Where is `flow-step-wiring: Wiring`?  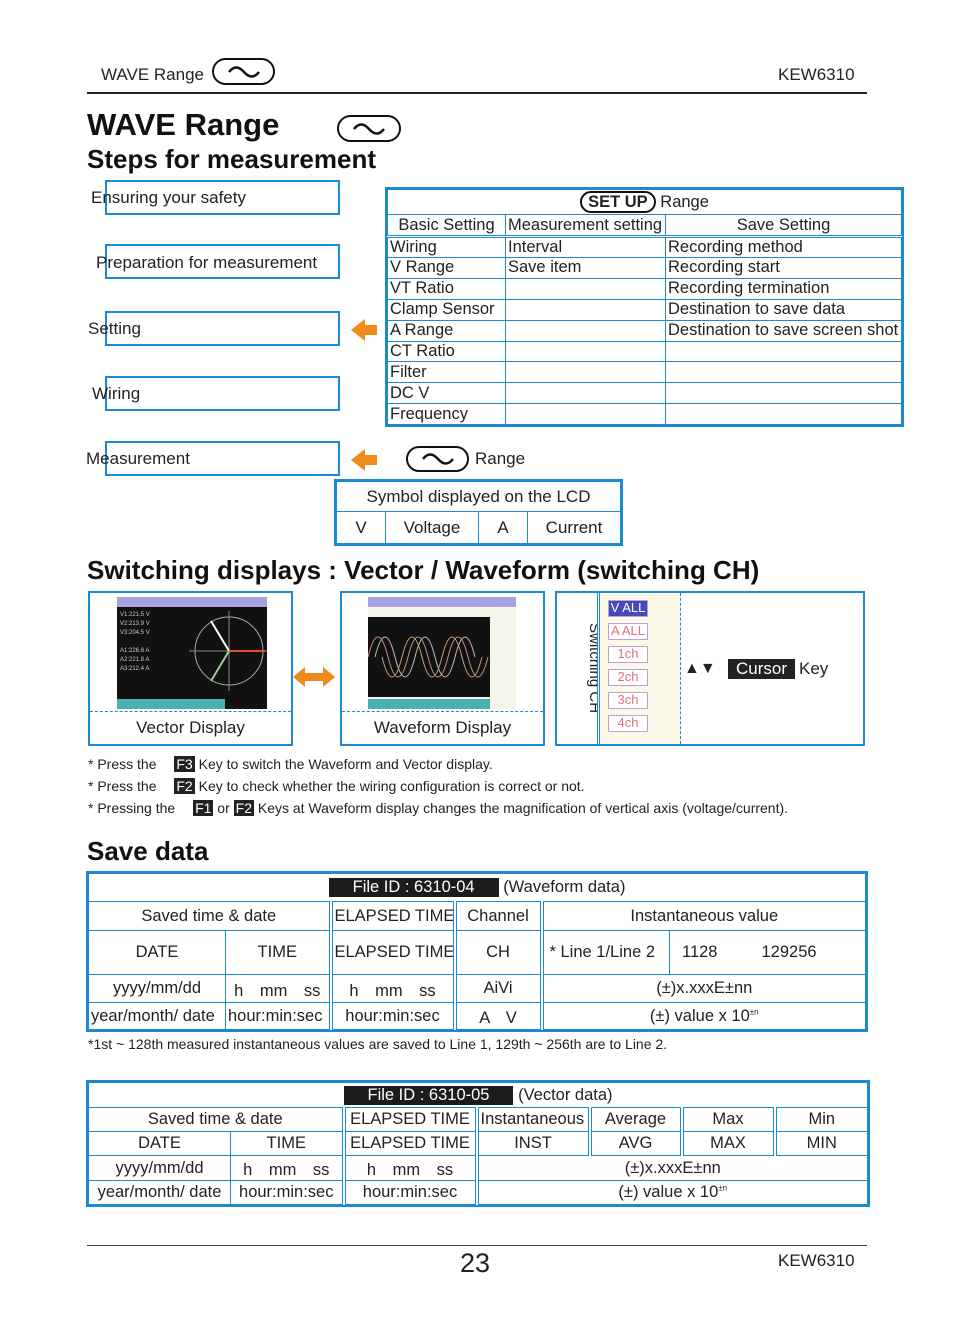 flow-step-wiring: Wiring is located at coordinates (116, 393).